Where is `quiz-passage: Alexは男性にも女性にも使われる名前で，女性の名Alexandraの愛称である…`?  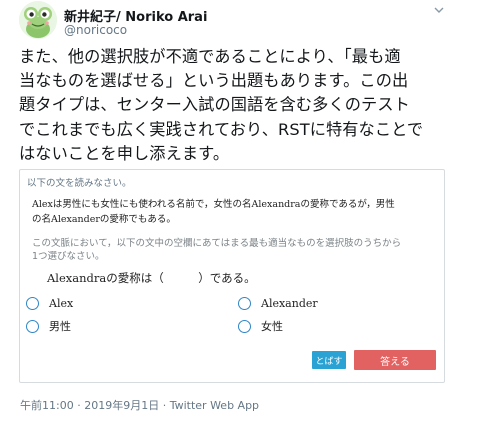
quiz-passage: Alexは男性にも女性にも使われる名前で，女性の名Alexandraの愛称である… is located at coordinates (213, 212).